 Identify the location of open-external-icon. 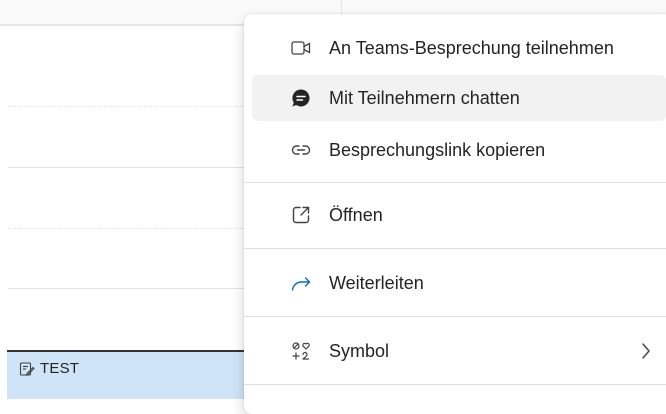
(301, 215).